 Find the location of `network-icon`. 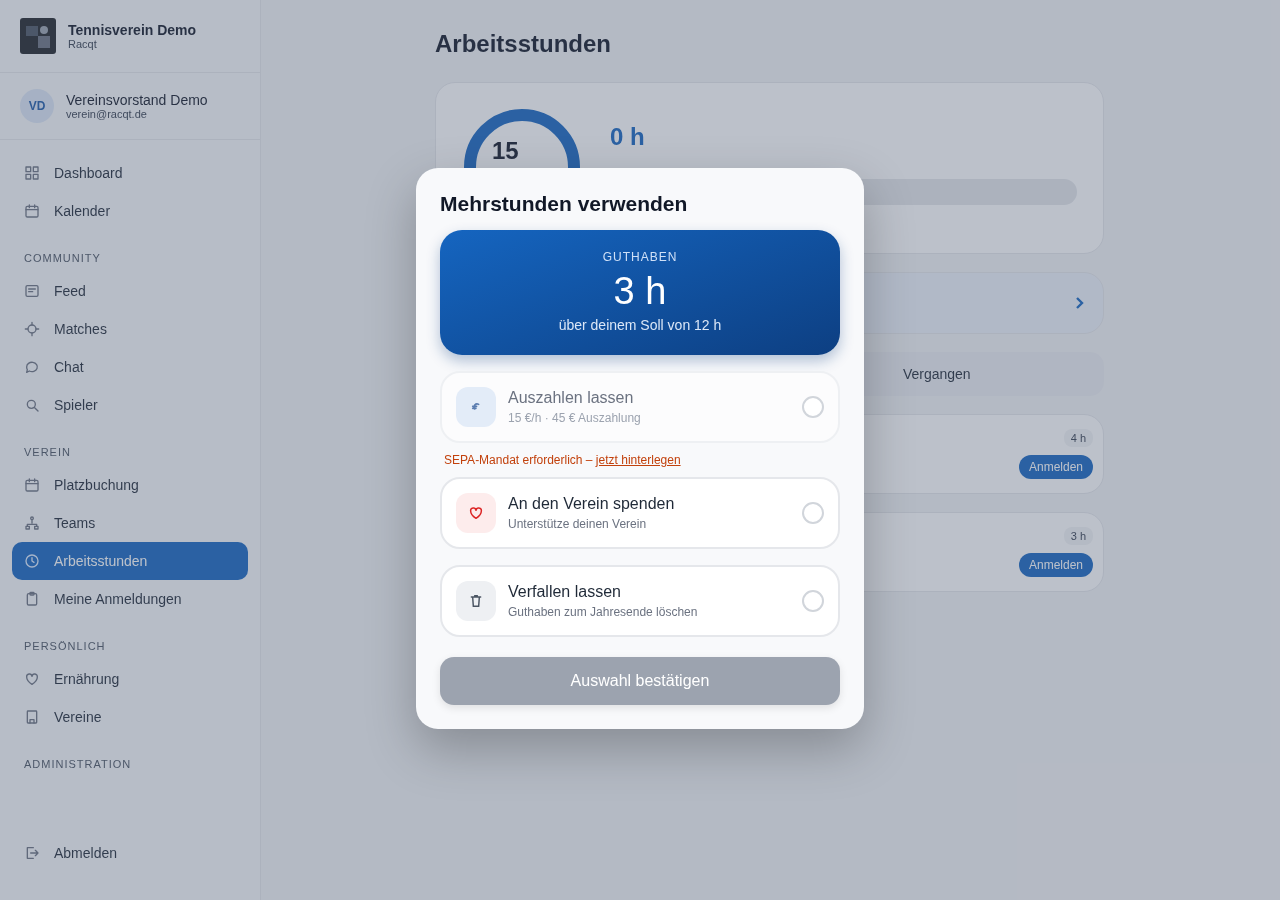

network-icon is located at coordinates (32, 523).